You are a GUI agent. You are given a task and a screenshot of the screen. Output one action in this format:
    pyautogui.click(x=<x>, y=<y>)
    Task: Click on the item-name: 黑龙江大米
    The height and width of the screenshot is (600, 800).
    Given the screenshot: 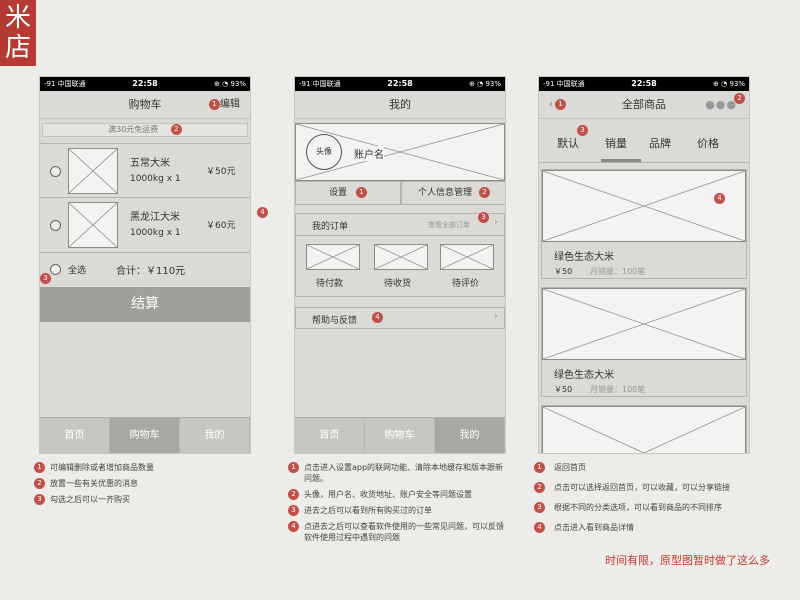 What is the action you would take?
    pyautogui.click(x=155, y=217)
    